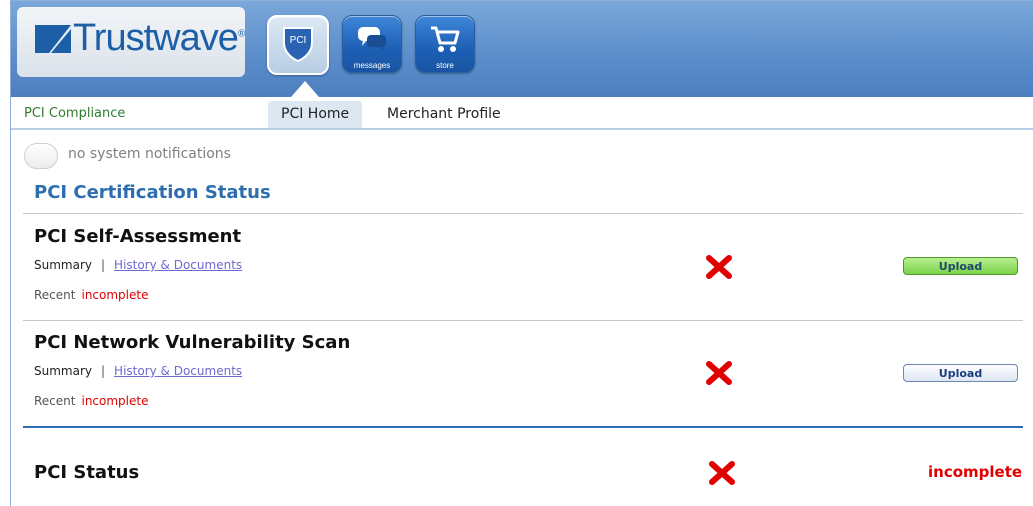  What do you see at coordinates (41, 156) in the screenshot?
I see `notification-bubble-icon` at bounding box center [41, 156].